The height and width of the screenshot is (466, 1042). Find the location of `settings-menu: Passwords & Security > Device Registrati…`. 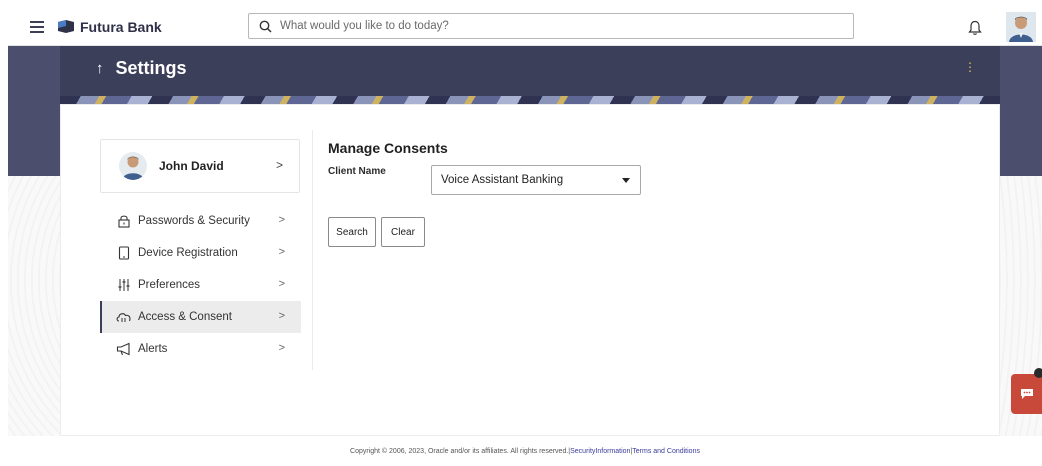

settings-menu: Passwords & Security > Device Registrati… is located at coordinates (200, 285).